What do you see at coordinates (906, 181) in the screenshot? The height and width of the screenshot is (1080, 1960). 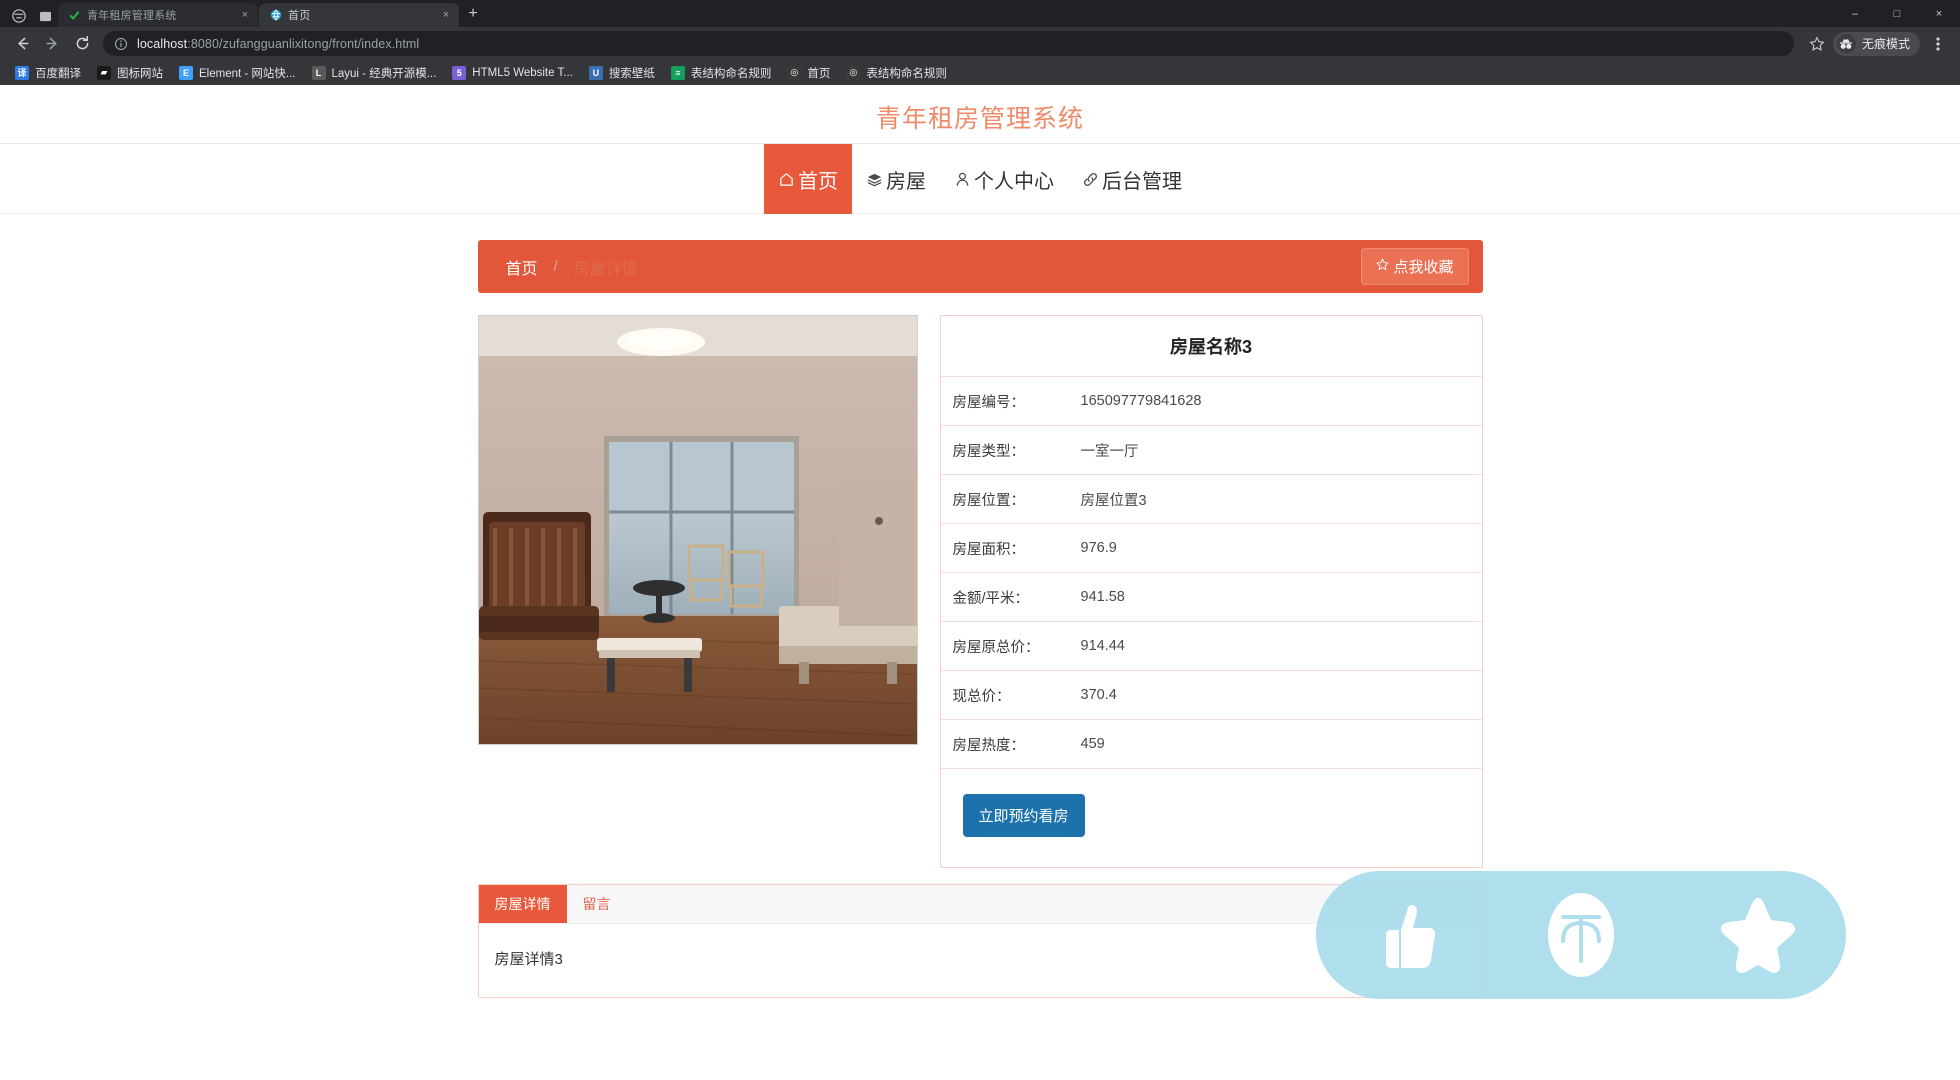 I see `nav-label: 房屋` at bounding box center [906, 181].